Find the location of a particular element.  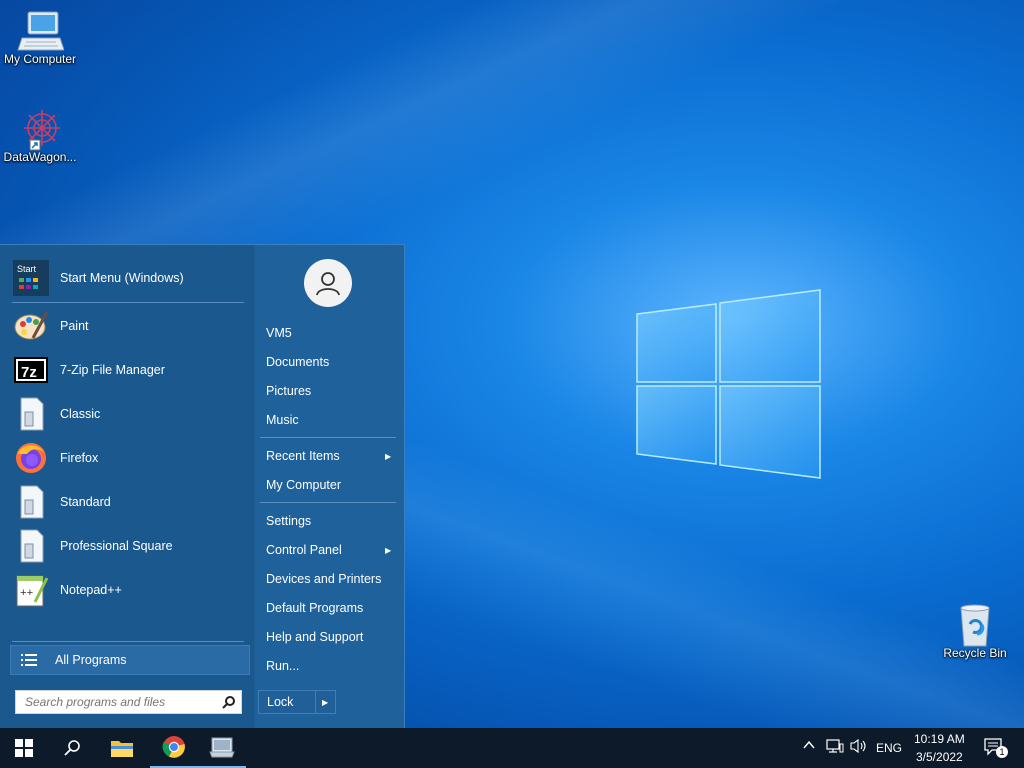

desktop-icon-label: My Computer is located at coordinates (40, 59).